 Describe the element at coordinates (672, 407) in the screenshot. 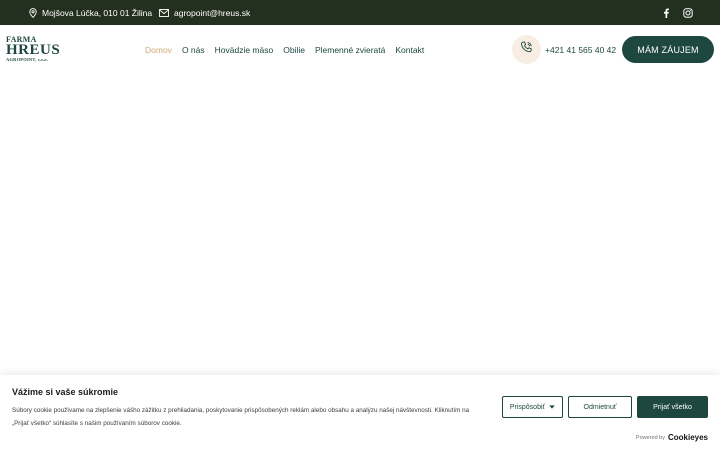

I see `accept-all-button: Prijať všetko` at that location.